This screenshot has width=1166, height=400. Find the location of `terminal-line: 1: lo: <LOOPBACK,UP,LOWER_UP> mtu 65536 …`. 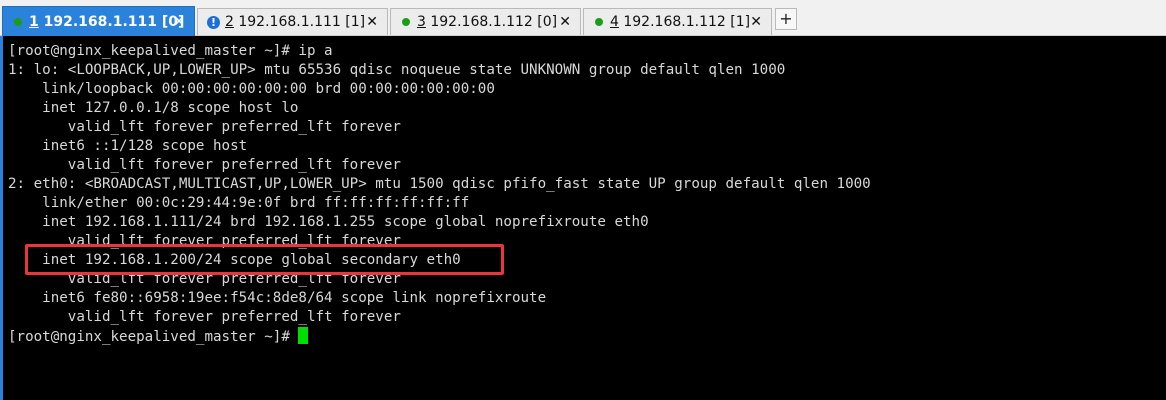

terminal-line: 1: lo: <LOOPBACK,UP,LOWER_UP> mtu 65536 … is located at coordinates (397, 70).